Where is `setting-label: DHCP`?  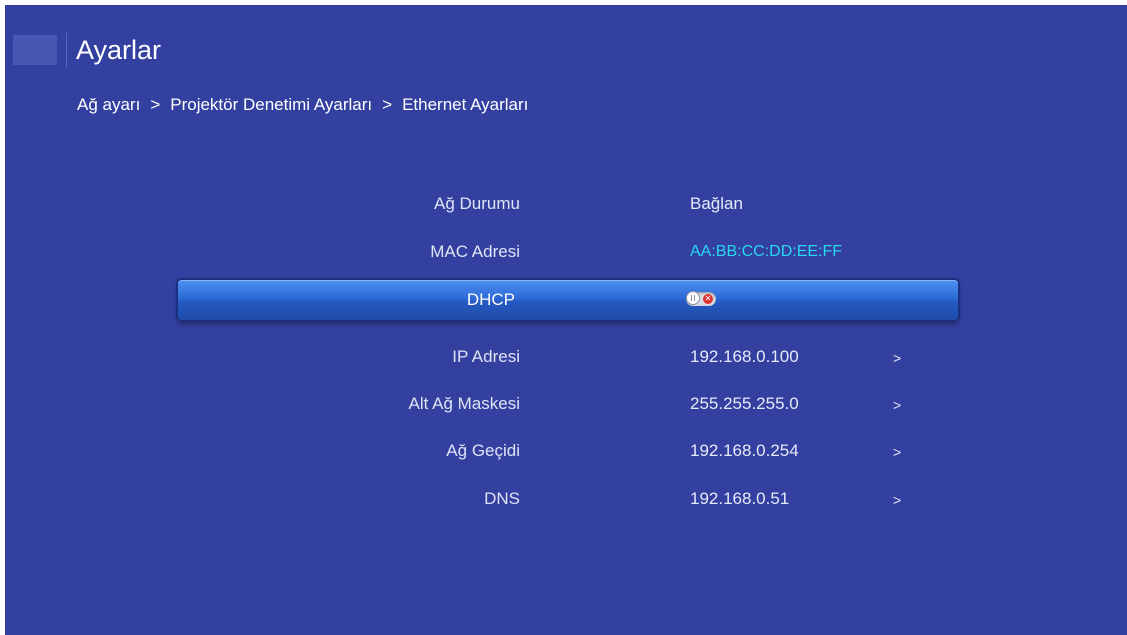
setting-label: DHCP is located at coordinates (490, 299).